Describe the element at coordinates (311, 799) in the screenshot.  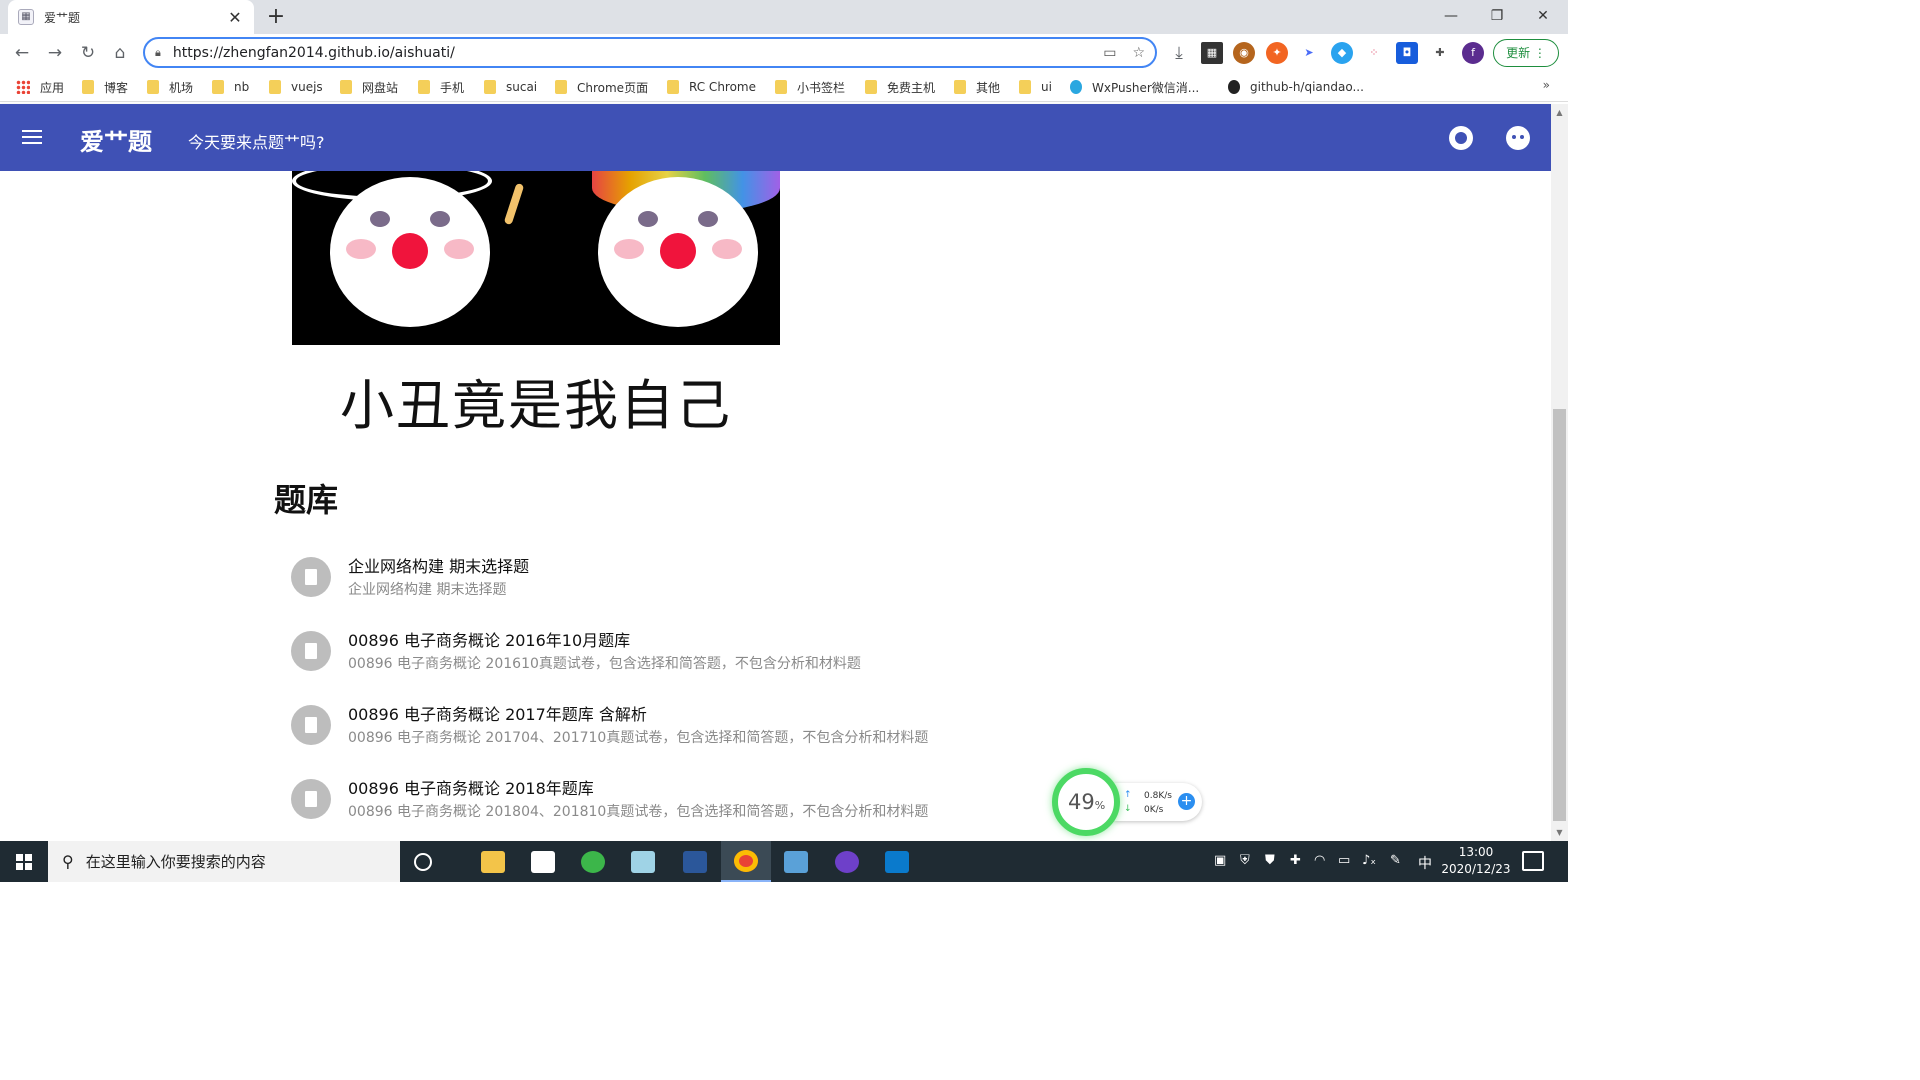
I see `book-icon` at that location.